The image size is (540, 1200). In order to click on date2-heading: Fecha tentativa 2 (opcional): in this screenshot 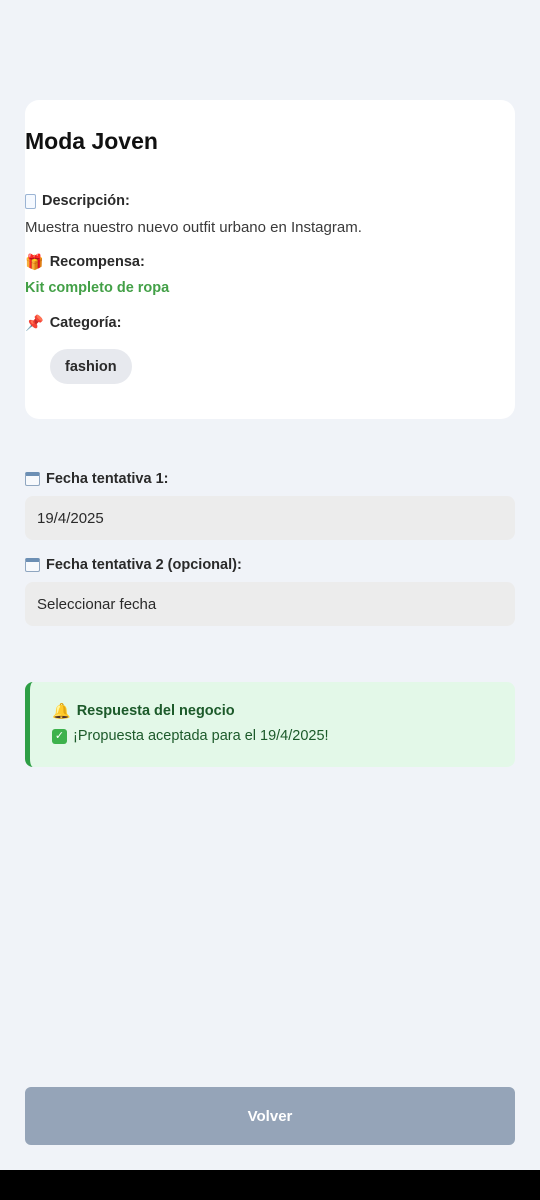, I will do `click(133, 565)`.